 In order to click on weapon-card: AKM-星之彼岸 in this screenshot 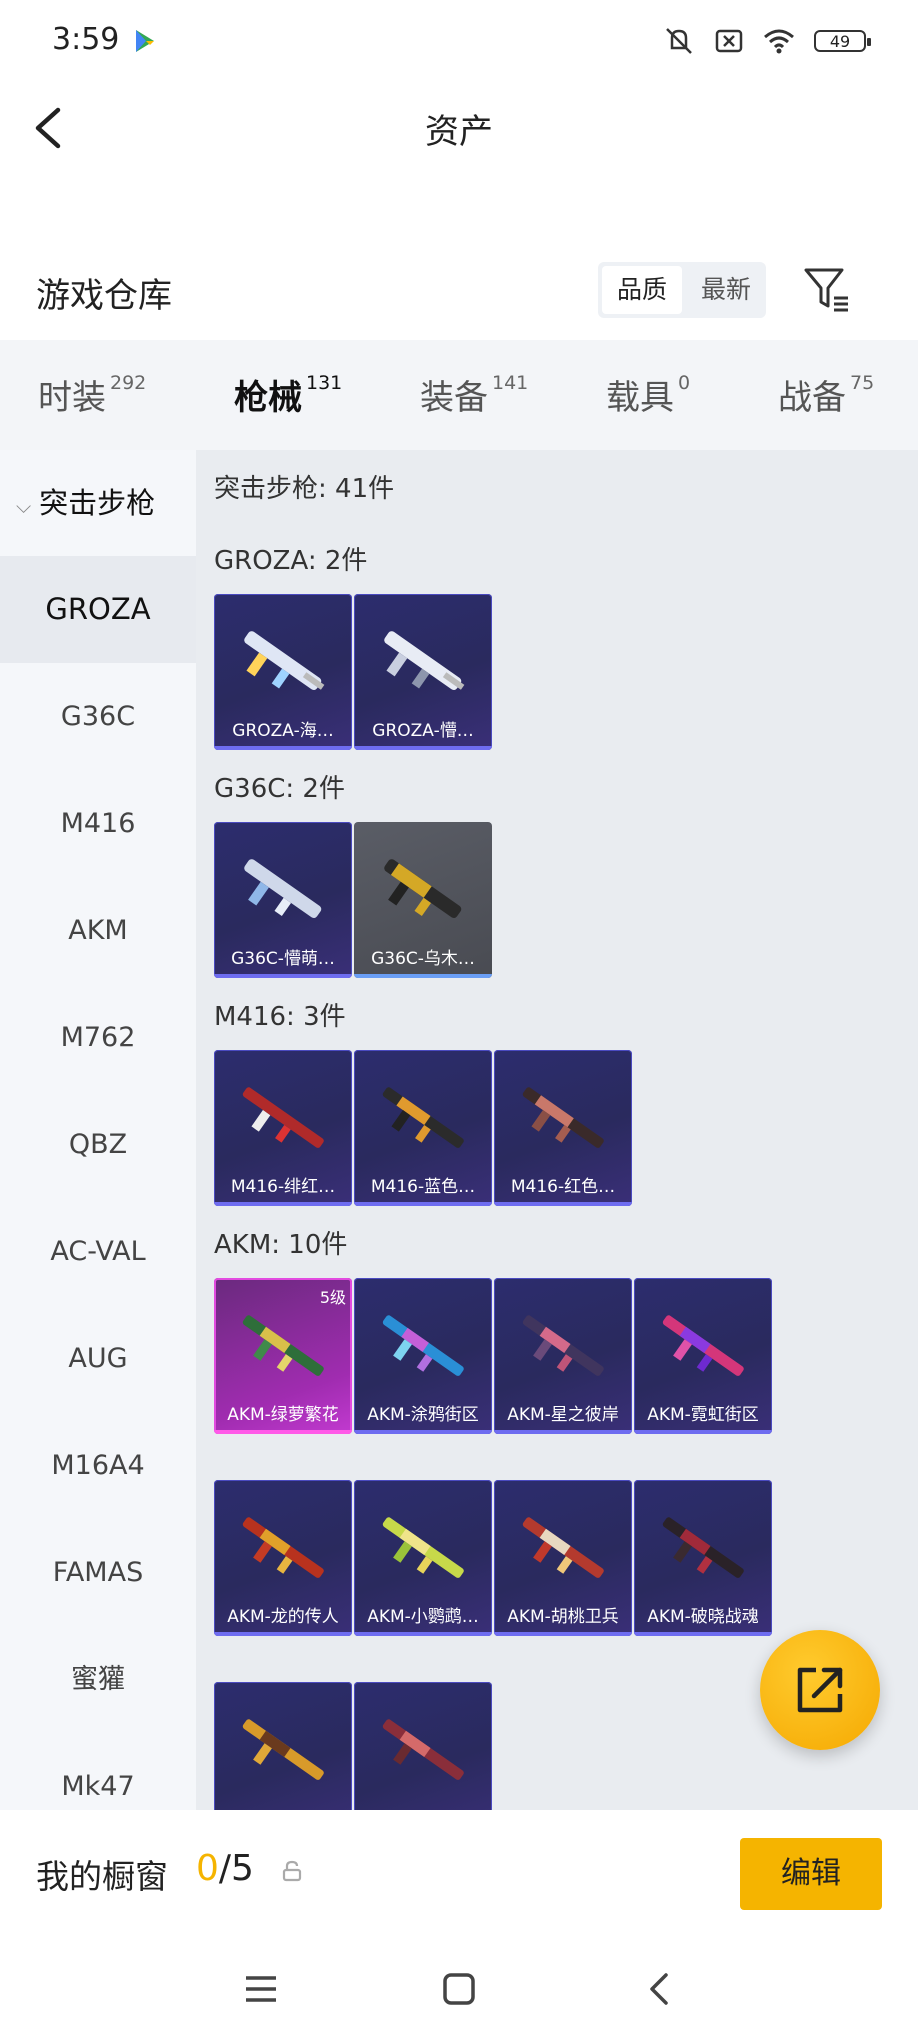, I will do `click(563, 1356)`.